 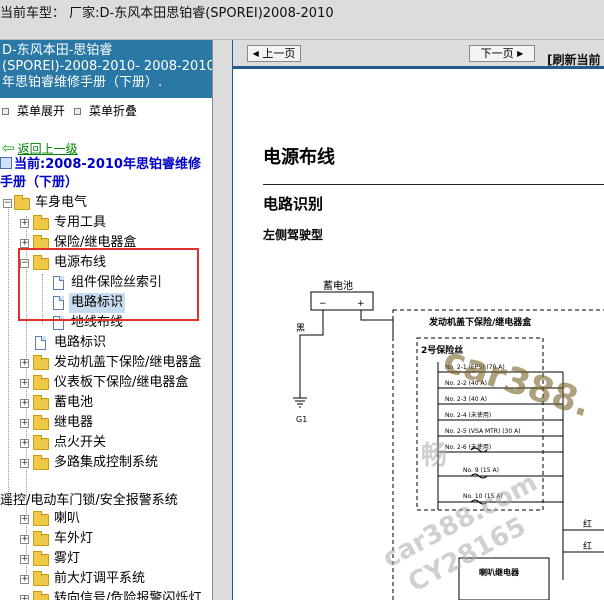 What do you see at coordinates (475, 367) in the screenshot?
I see `fuse-label: No. 2-1 (EPS) (70 A)` at bounding box center [475, 367].